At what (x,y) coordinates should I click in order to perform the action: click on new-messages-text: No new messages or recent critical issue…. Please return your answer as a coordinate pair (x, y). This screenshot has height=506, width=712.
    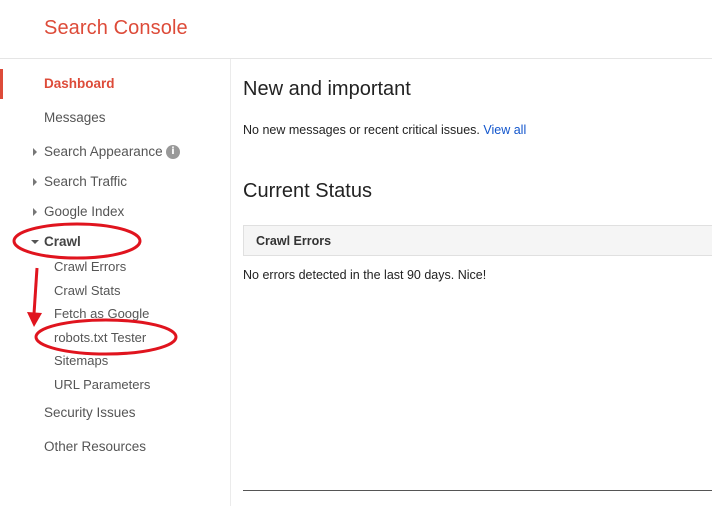
    Looking at the image, I should click on (384, 130).